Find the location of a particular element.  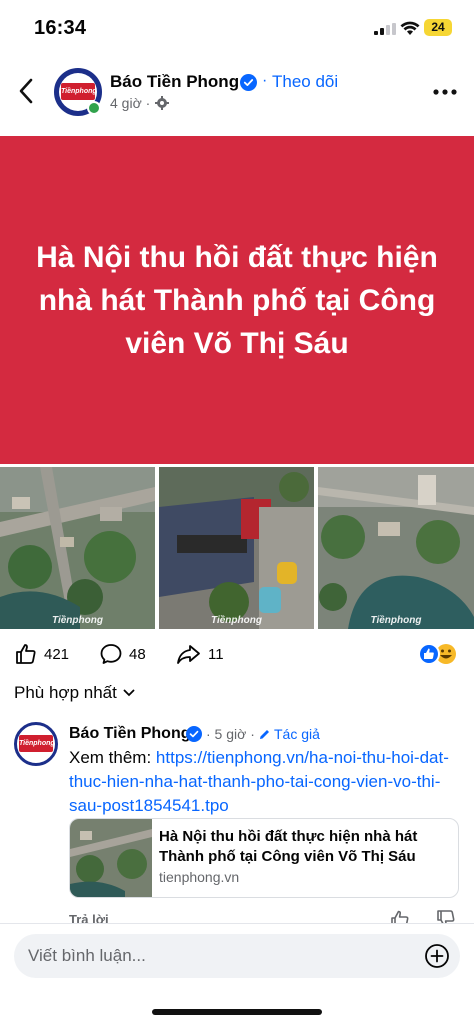

like-count: 421 is located at coordinates (57, 654).